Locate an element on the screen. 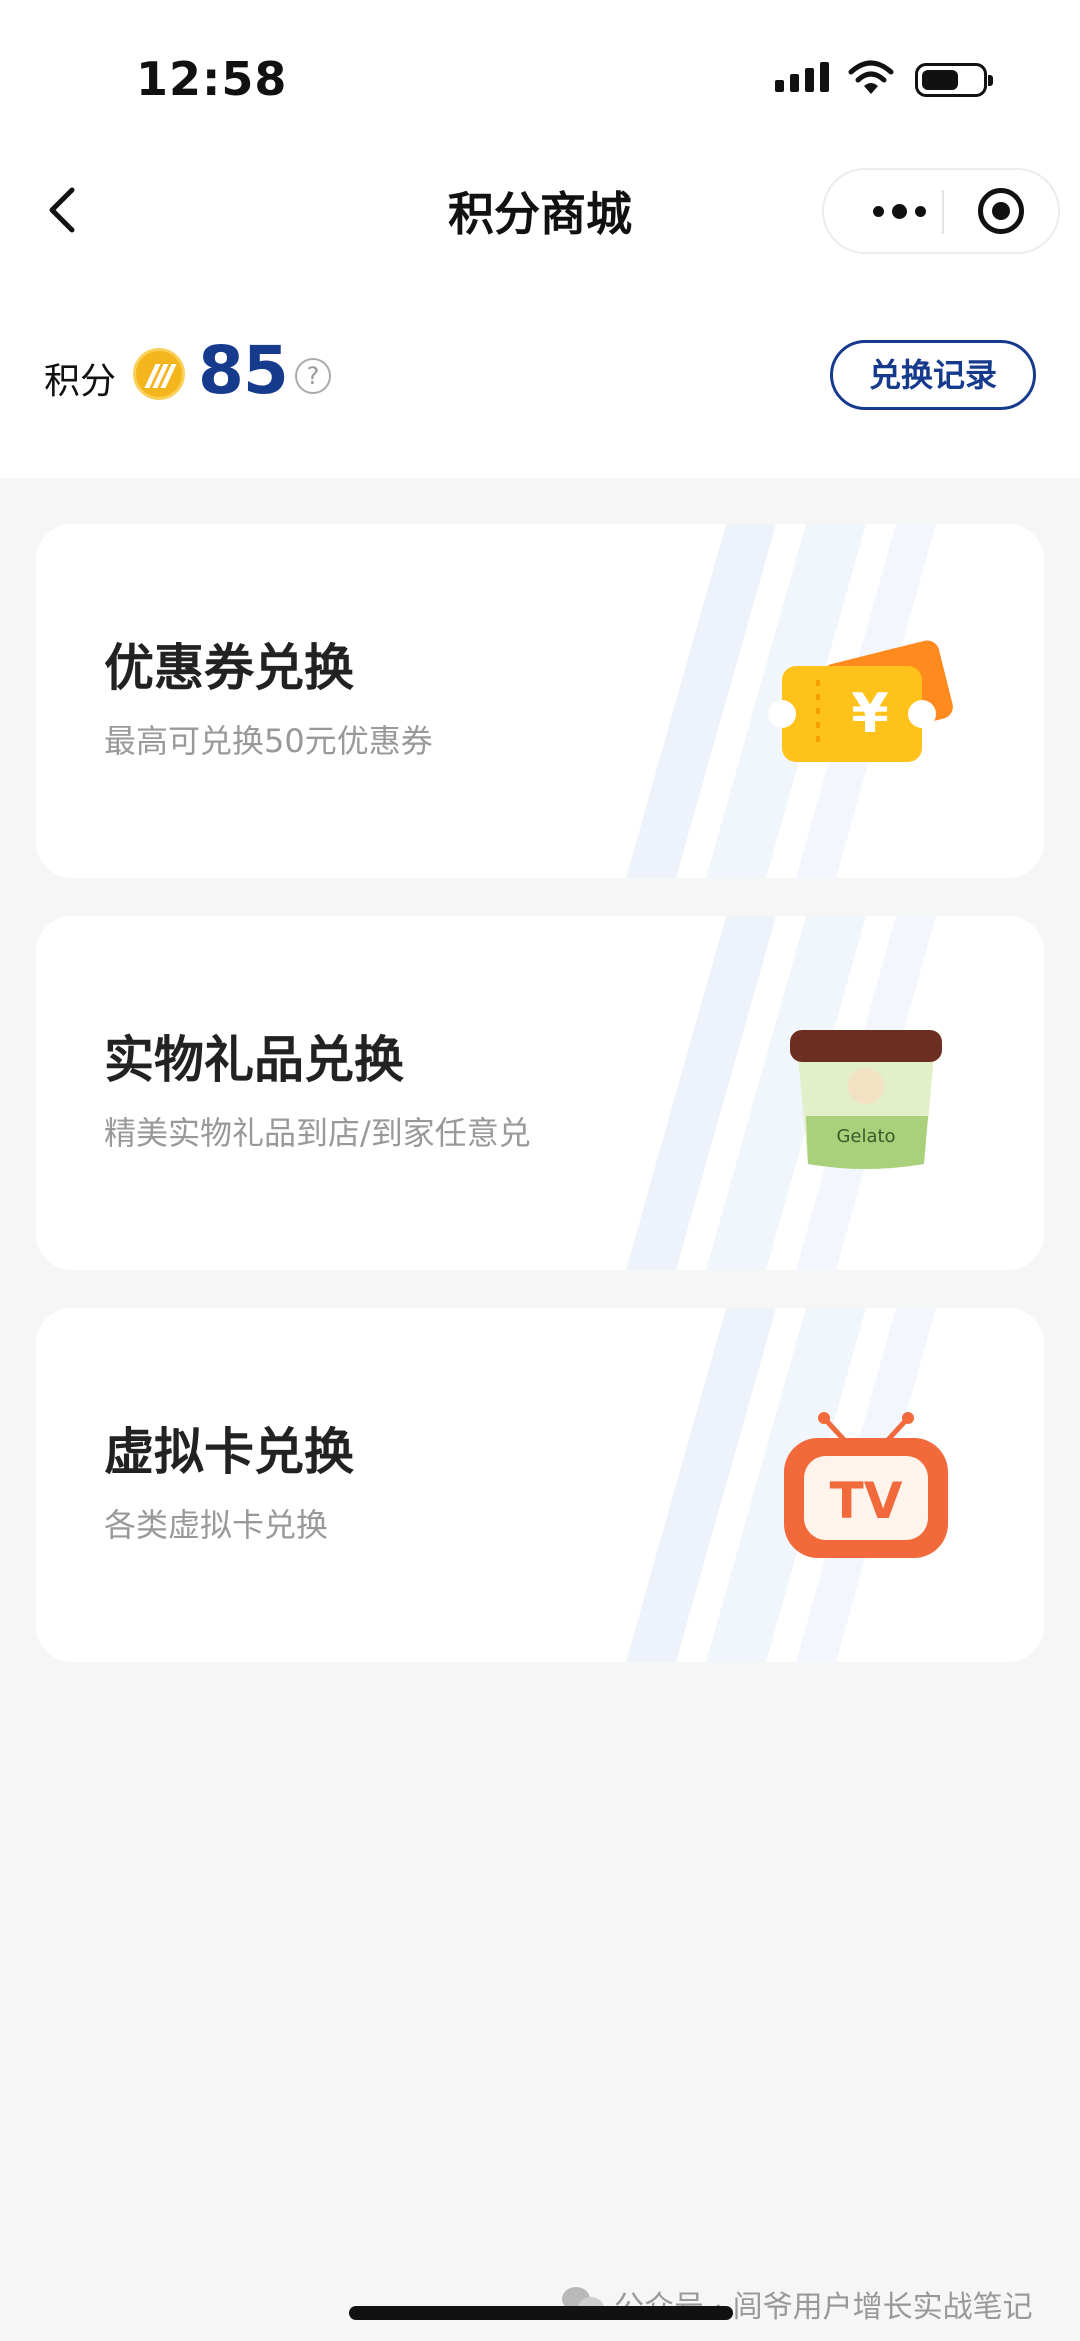 Image resolution: width=1080 pixels, height=2341 pixels. status-bar: 12:58 is located at coordinates (540, 75).